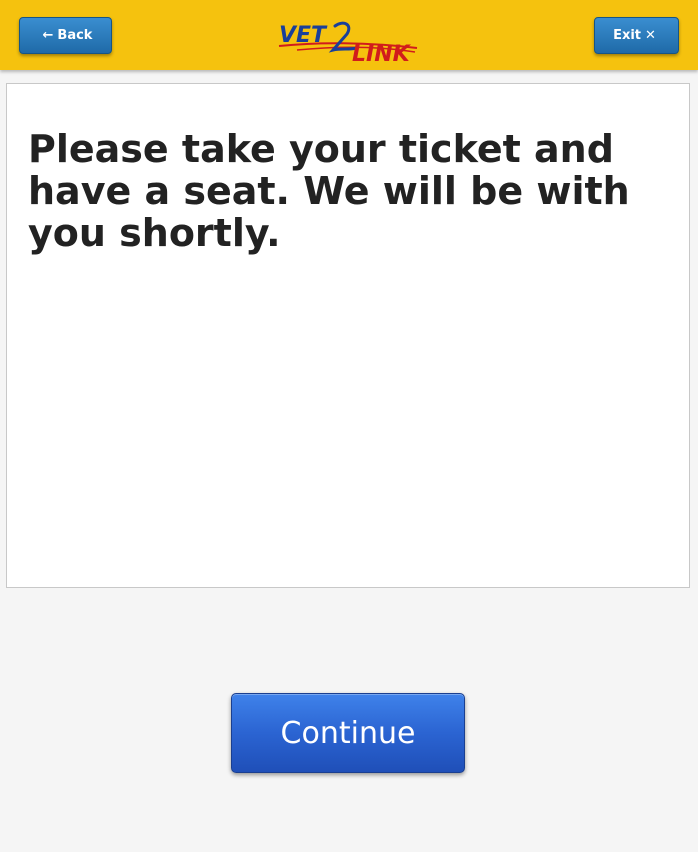 This screenshot has height=852, width=698. What do you see at coordinates (382, 53) in the screenshot?
I see `logo-text-link: LINK` at bounding box center [382, 53].